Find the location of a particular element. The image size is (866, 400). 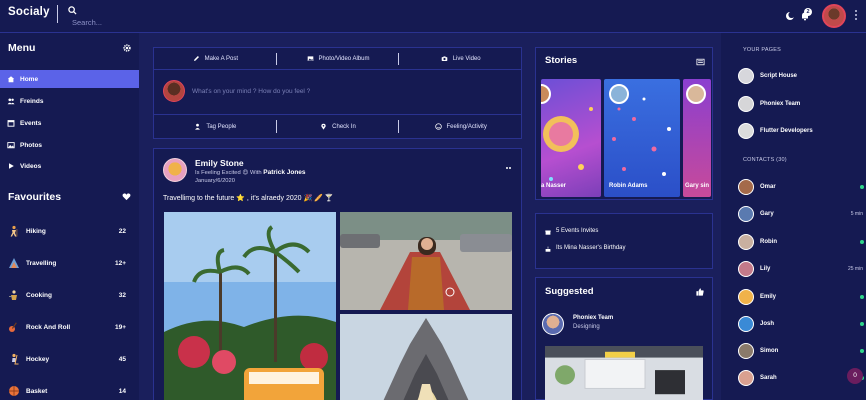

heart-icon is located at coordinates (126, 196).